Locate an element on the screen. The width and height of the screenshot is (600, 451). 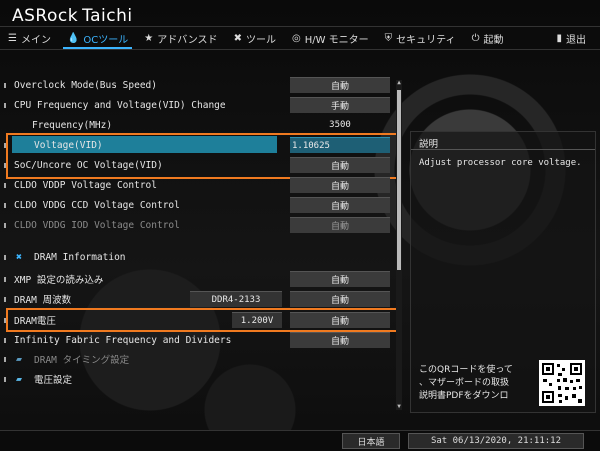
drop-icon: 💧 is located at coordinates (73, 38).